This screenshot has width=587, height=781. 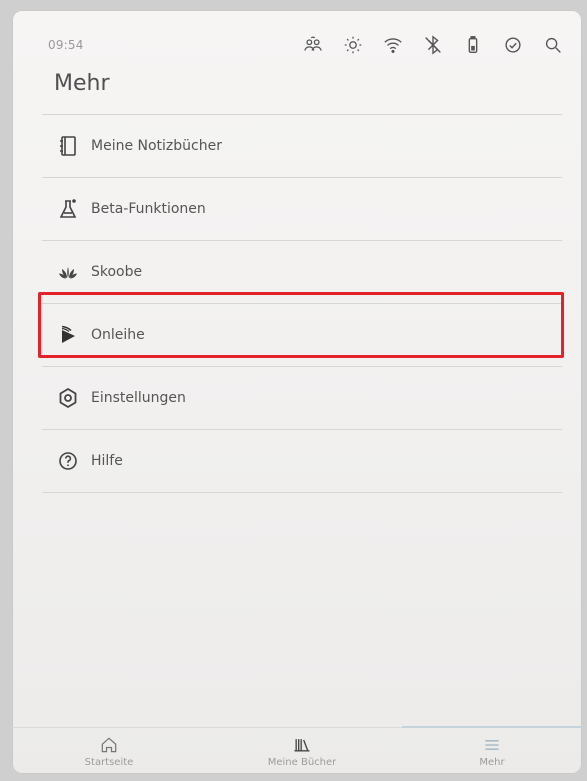 I want to click on status-bar: 09:54, so click(x=297, y=40).